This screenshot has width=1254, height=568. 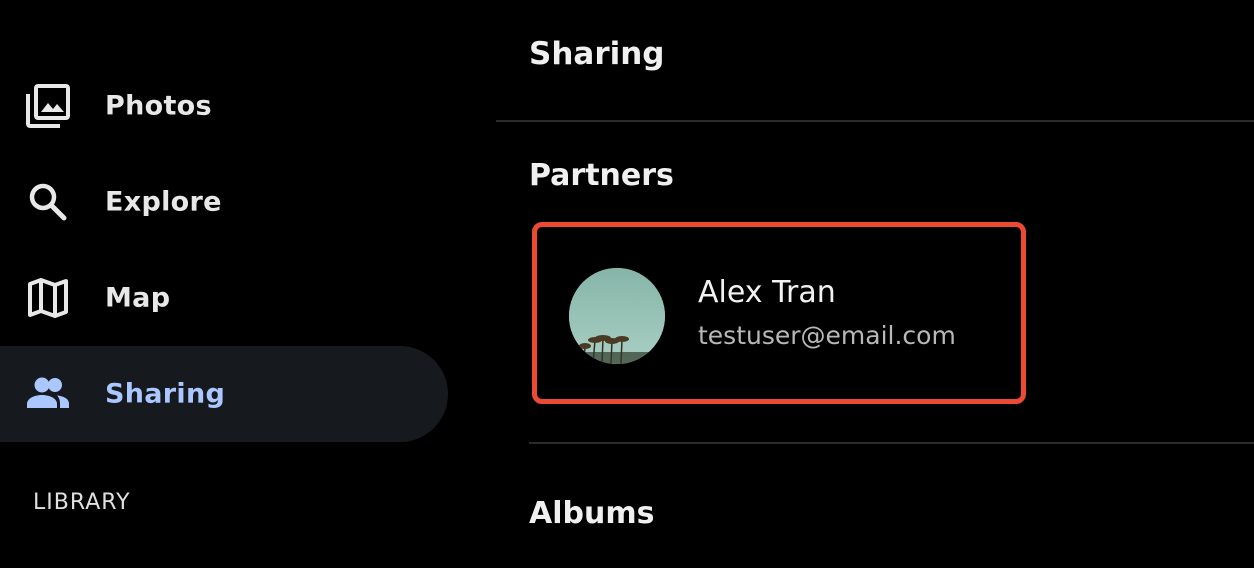 What do you see at coordinates (224, 298) in the screenshot?
I see `sidebar-item-map: Map` at bounding box center [224, 298].